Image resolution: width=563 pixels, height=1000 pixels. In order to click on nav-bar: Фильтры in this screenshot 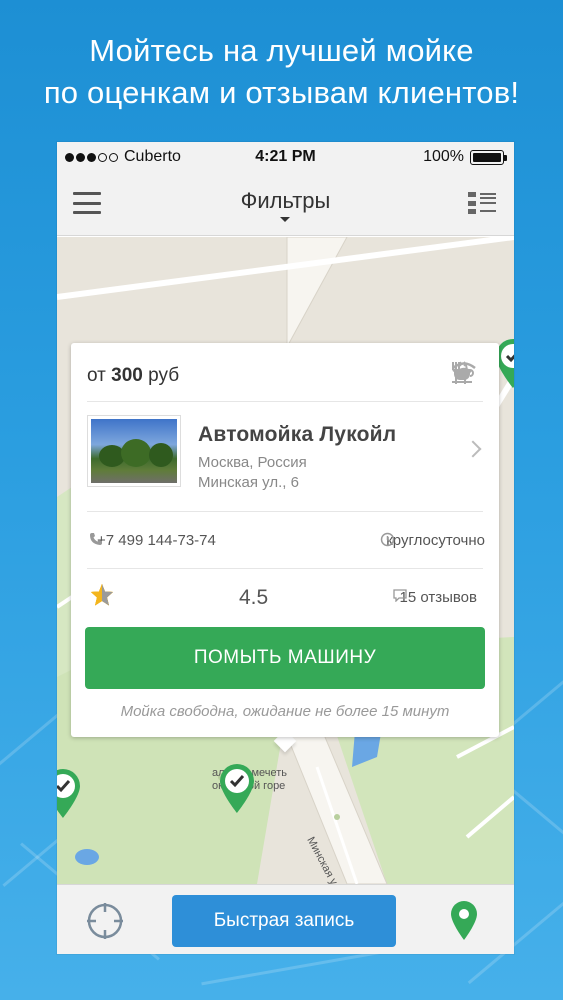, I will do `click(285, 204)`.